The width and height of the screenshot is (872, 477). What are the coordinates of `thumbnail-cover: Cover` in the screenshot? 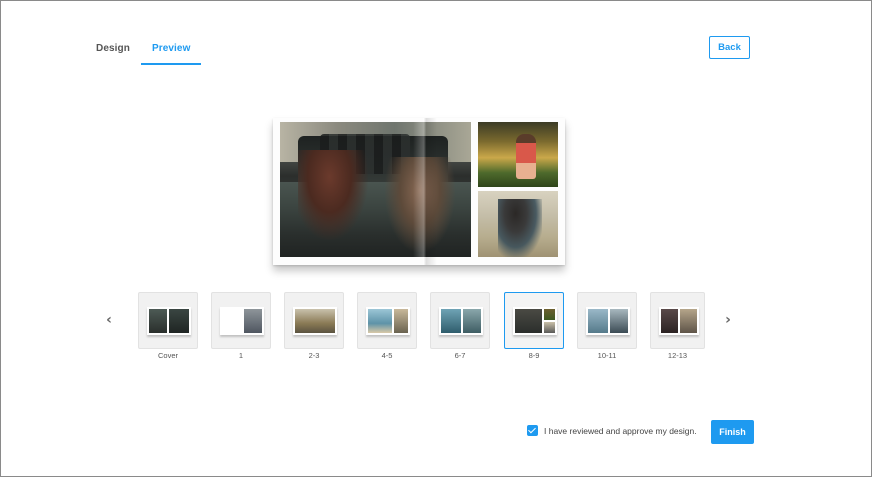 It's located at (168, 326).